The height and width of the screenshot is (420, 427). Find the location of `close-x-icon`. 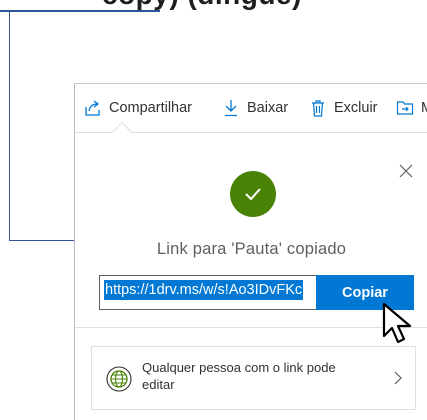

close-x-icon is located at coordinates (406, 171).